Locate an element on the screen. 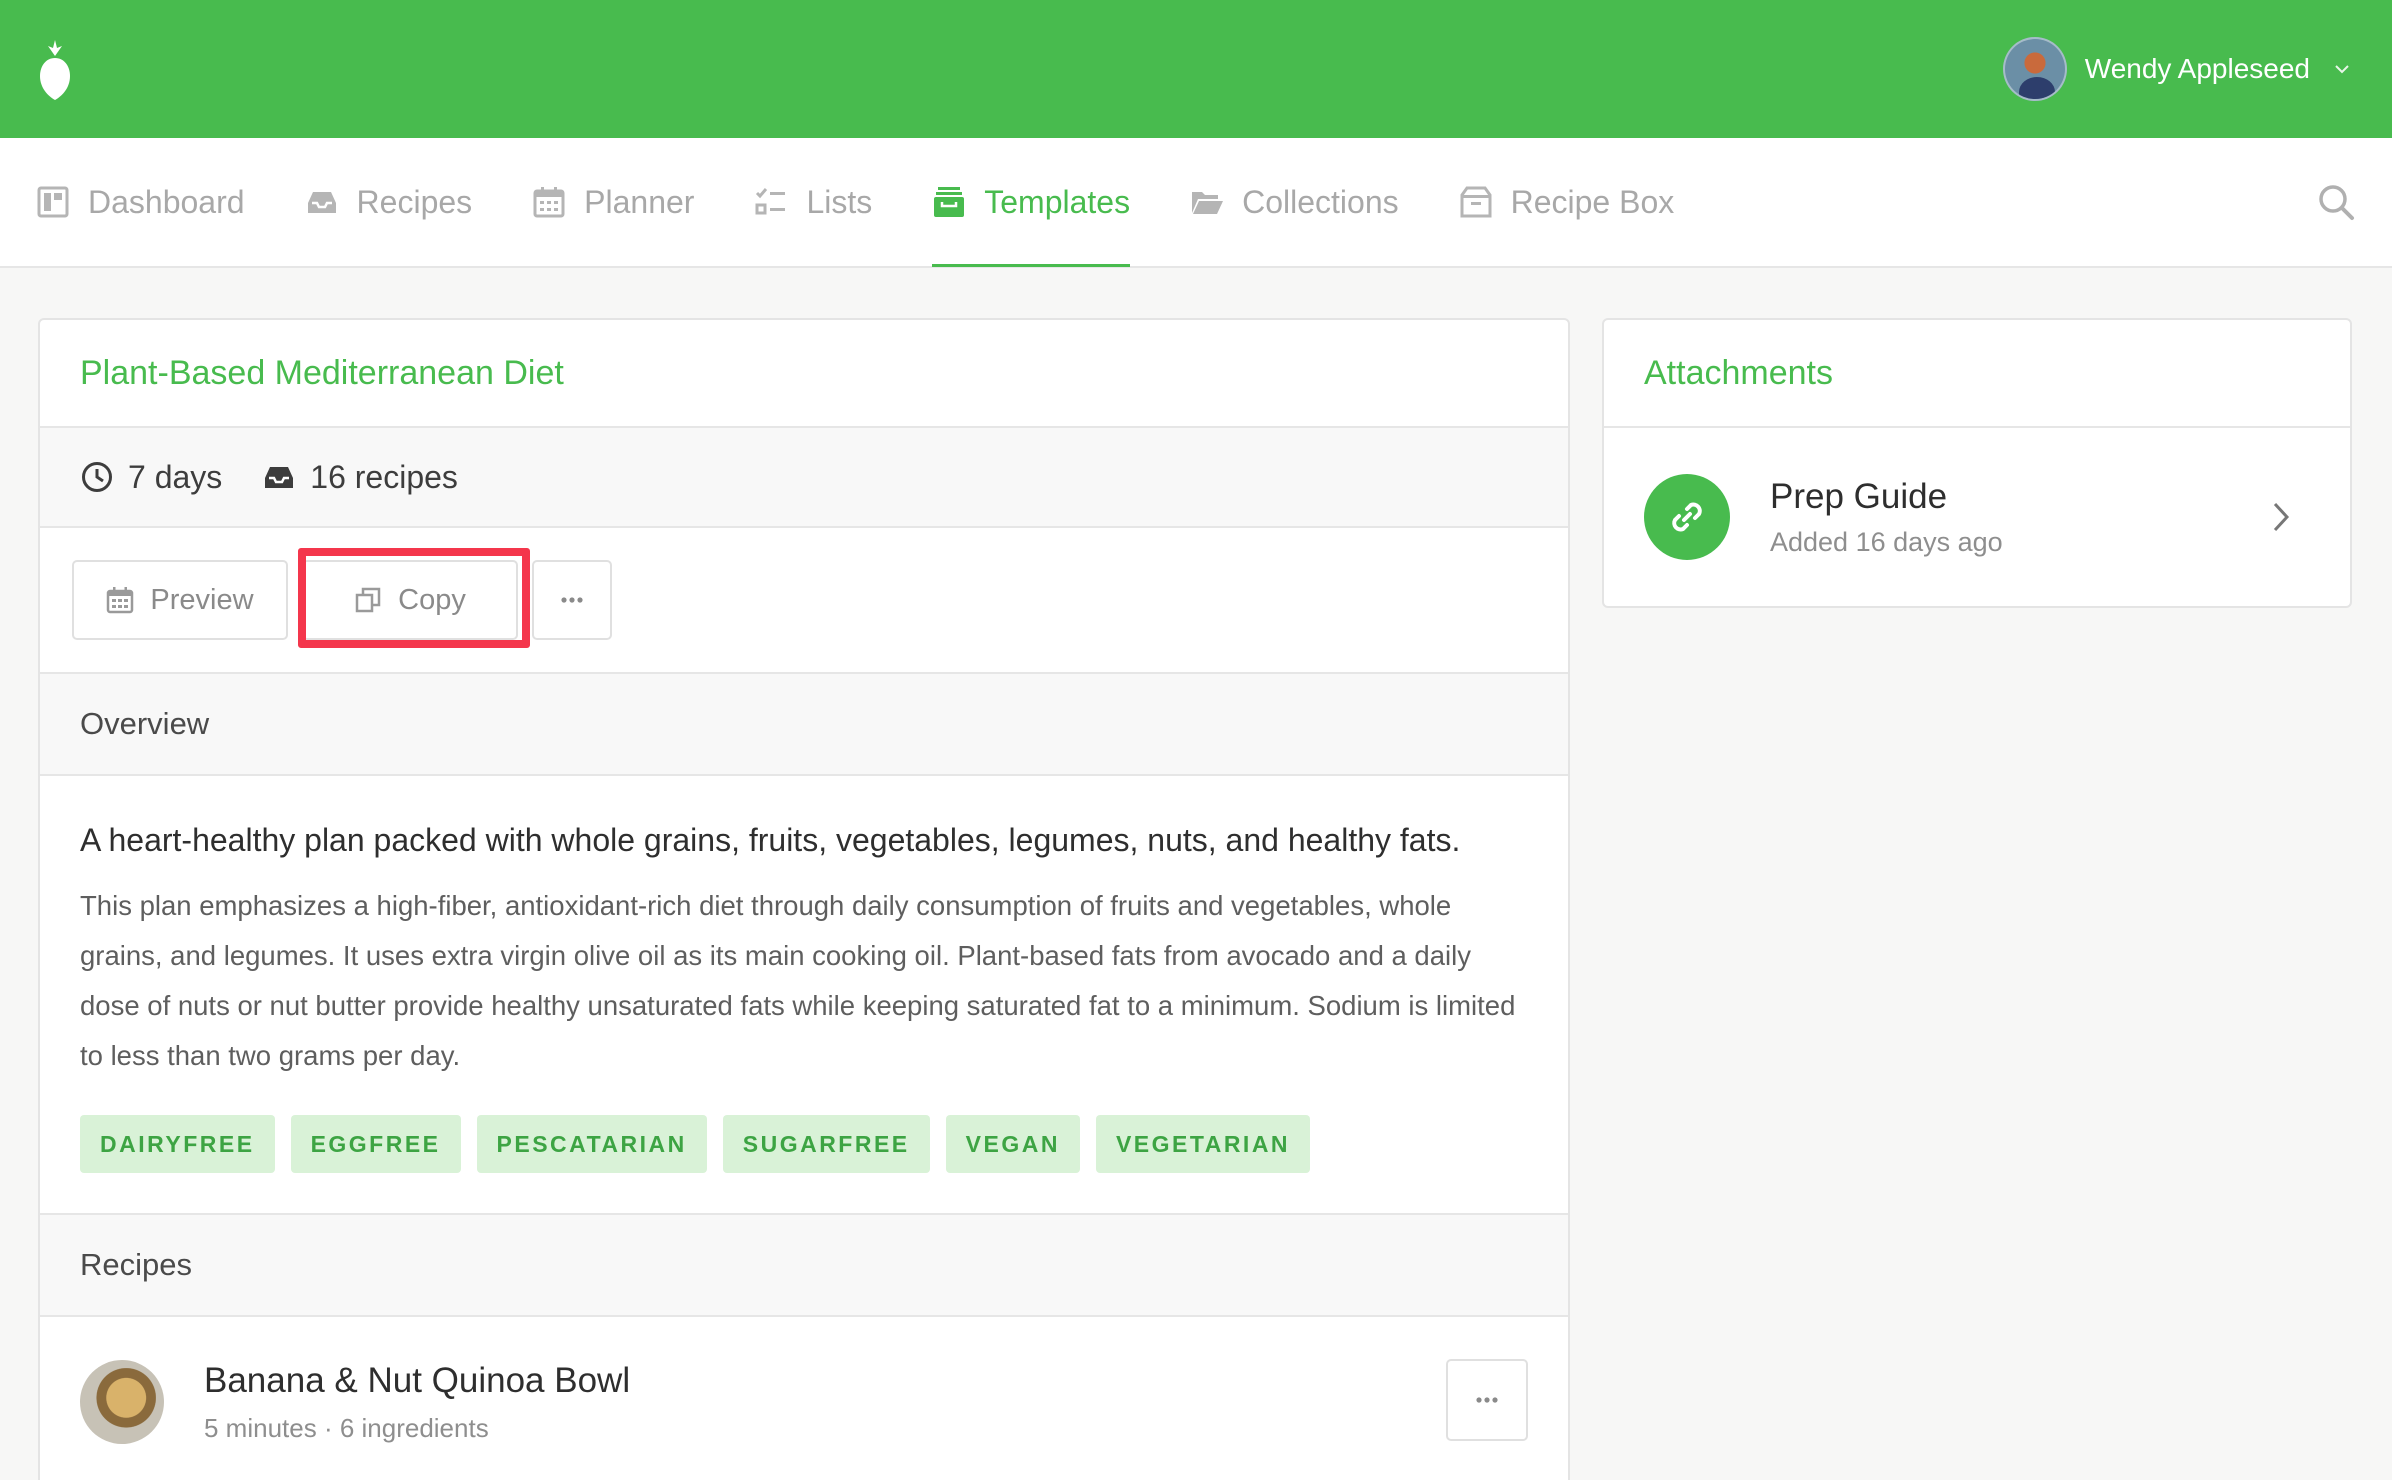  nav-item-dashboard: Dashboard is located at coordinates (140, 202).